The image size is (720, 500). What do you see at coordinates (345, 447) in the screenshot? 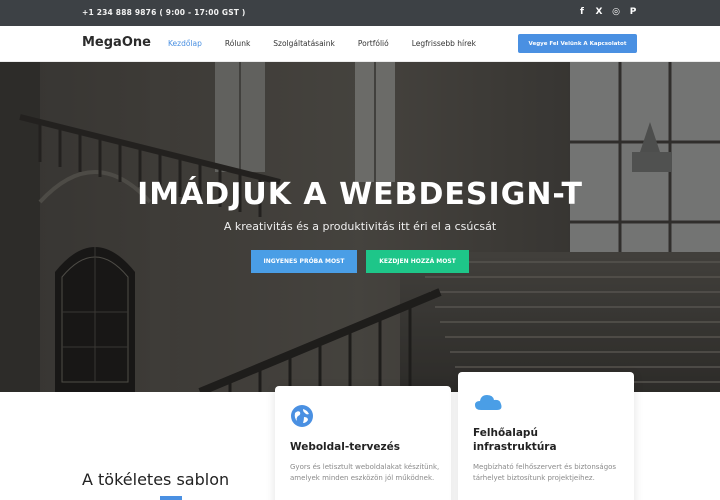
I see `card-title: Weboldal-tervezés` at bounding box center [345, 447].